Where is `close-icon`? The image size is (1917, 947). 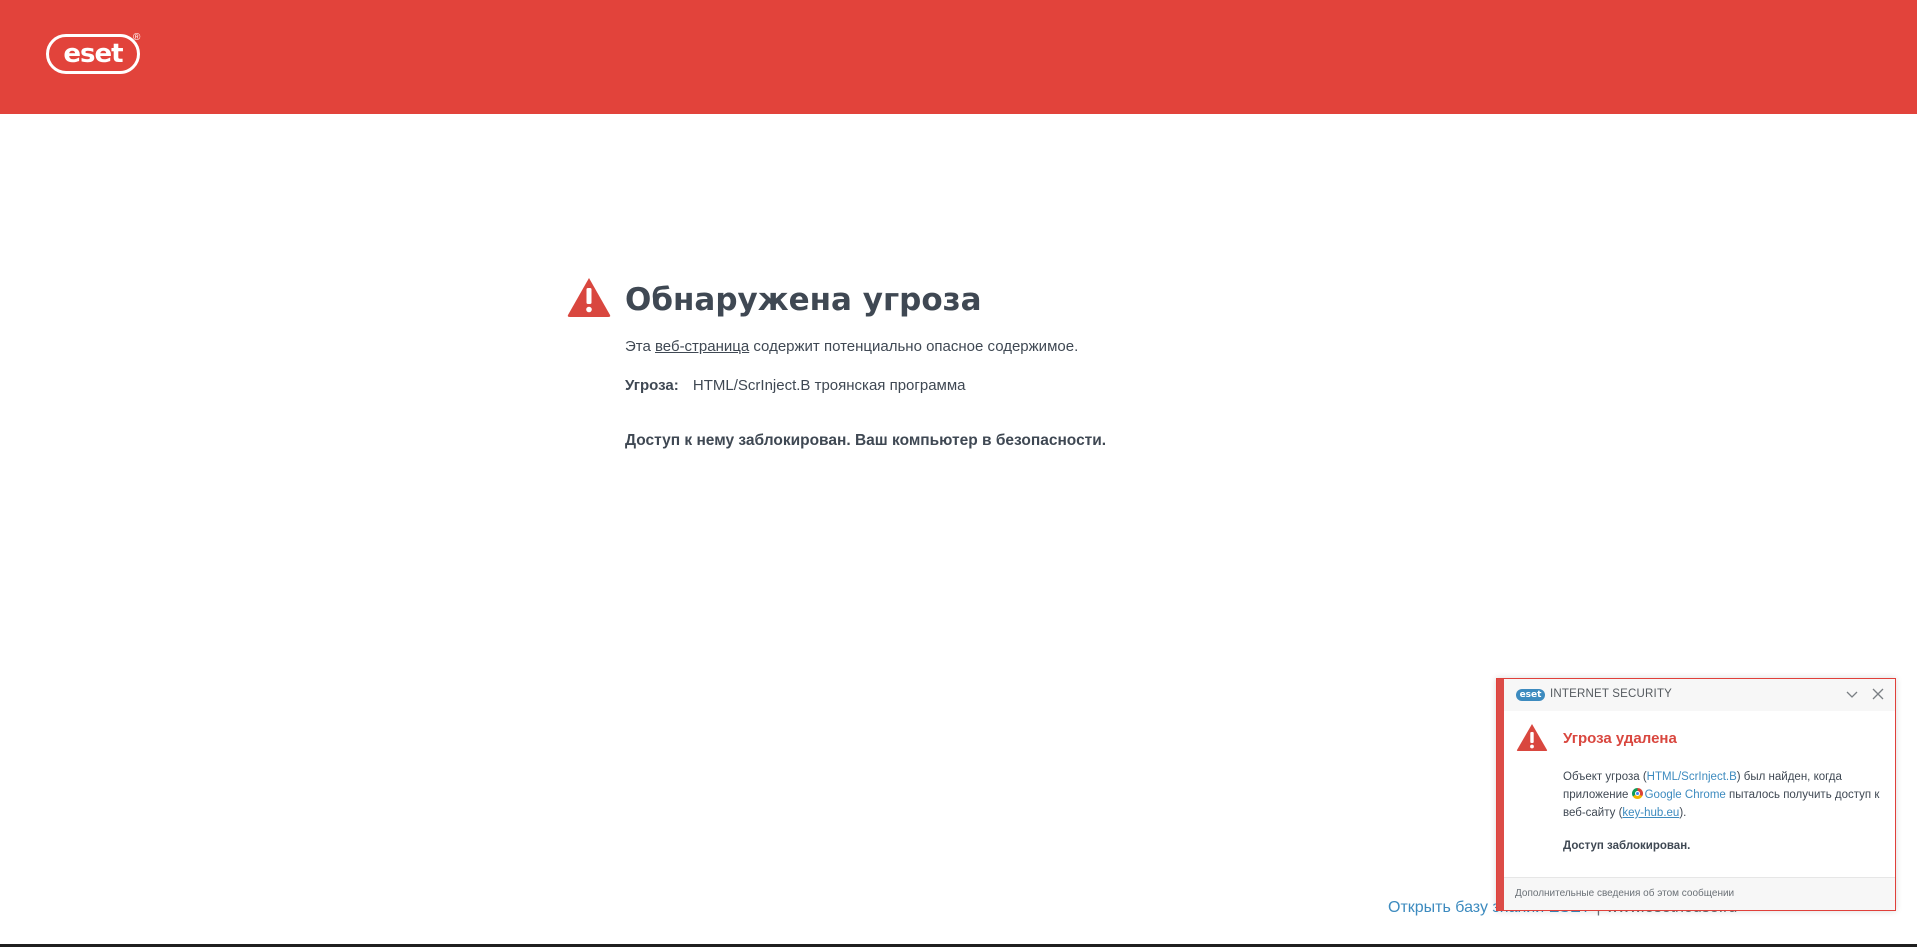
close-icon is located at coordinates (1878, 694).